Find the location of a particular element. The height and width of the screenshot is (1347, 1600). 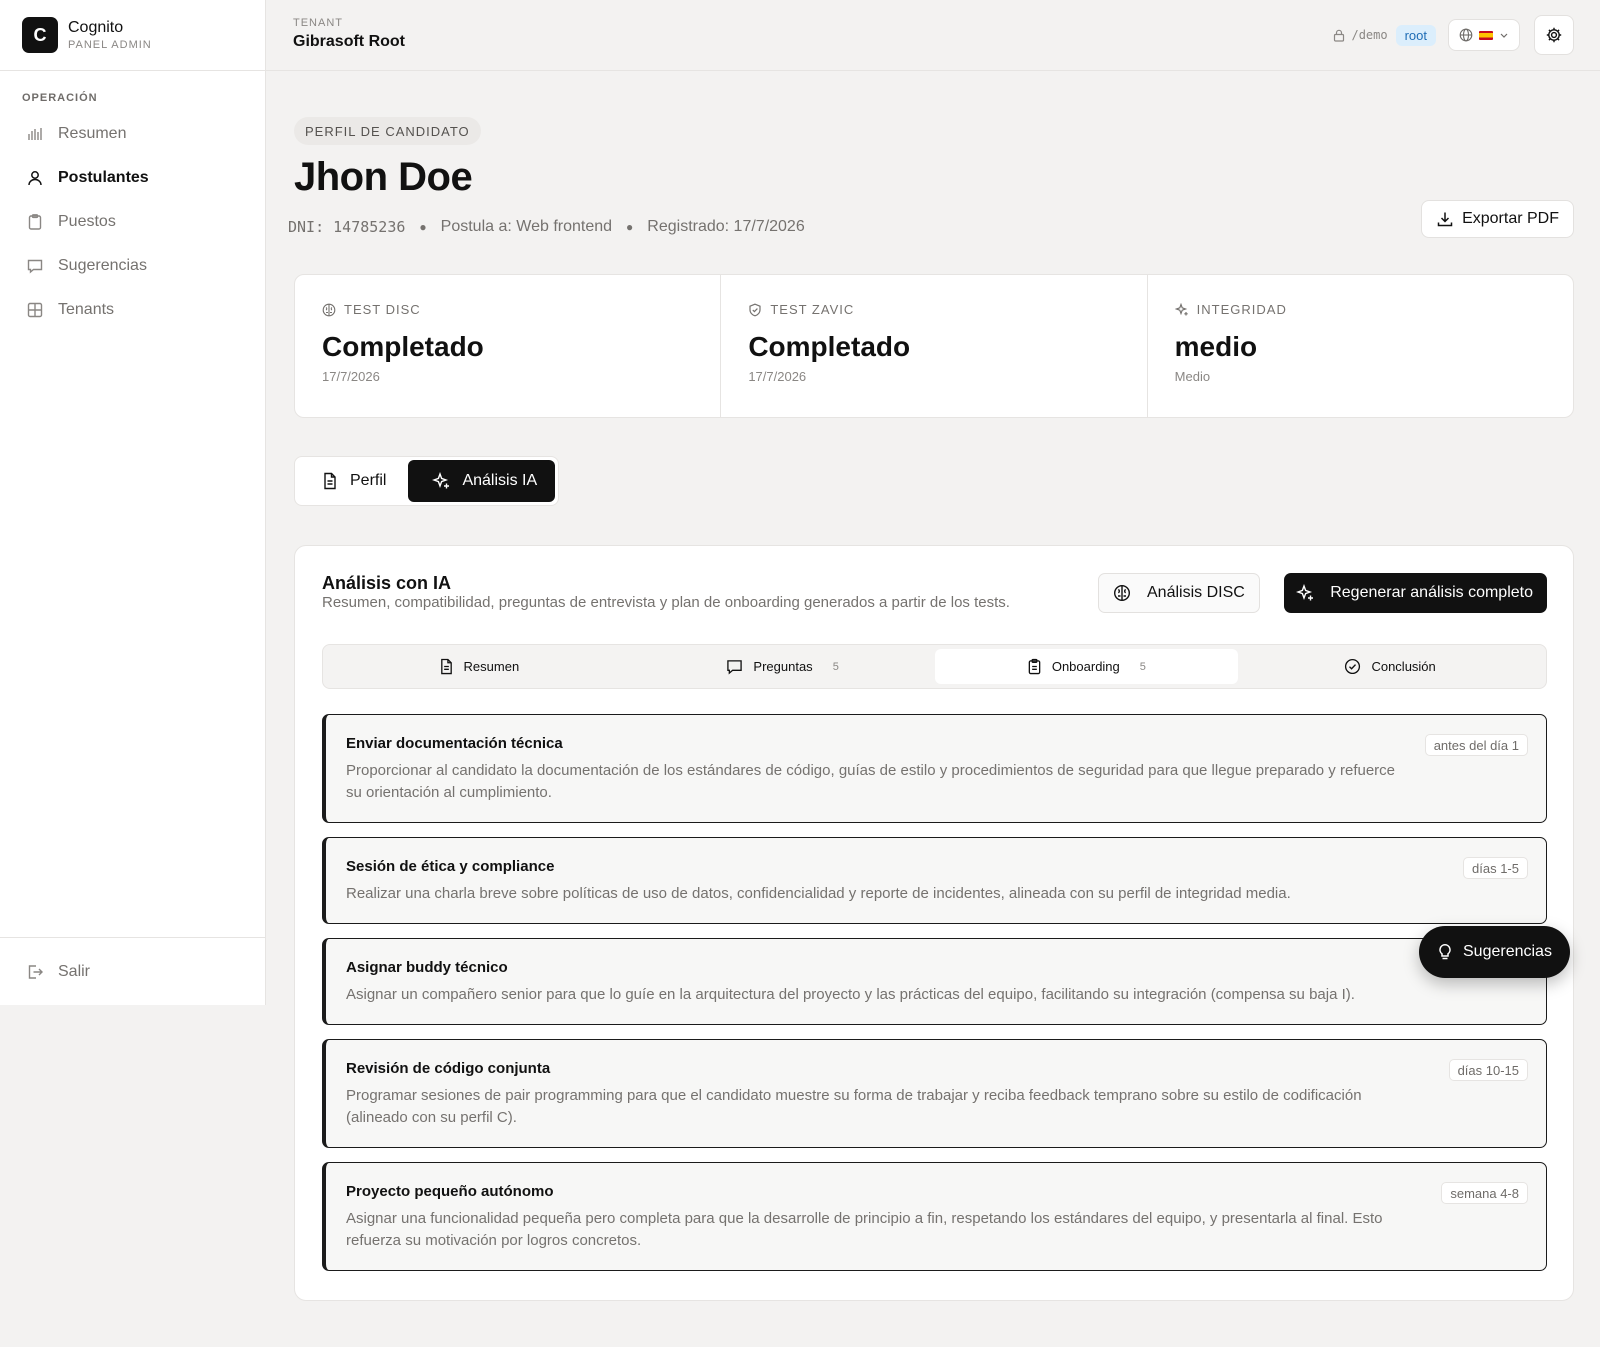

tab-analisis-ia: Análisis IA is located at coordinates (482, 481).